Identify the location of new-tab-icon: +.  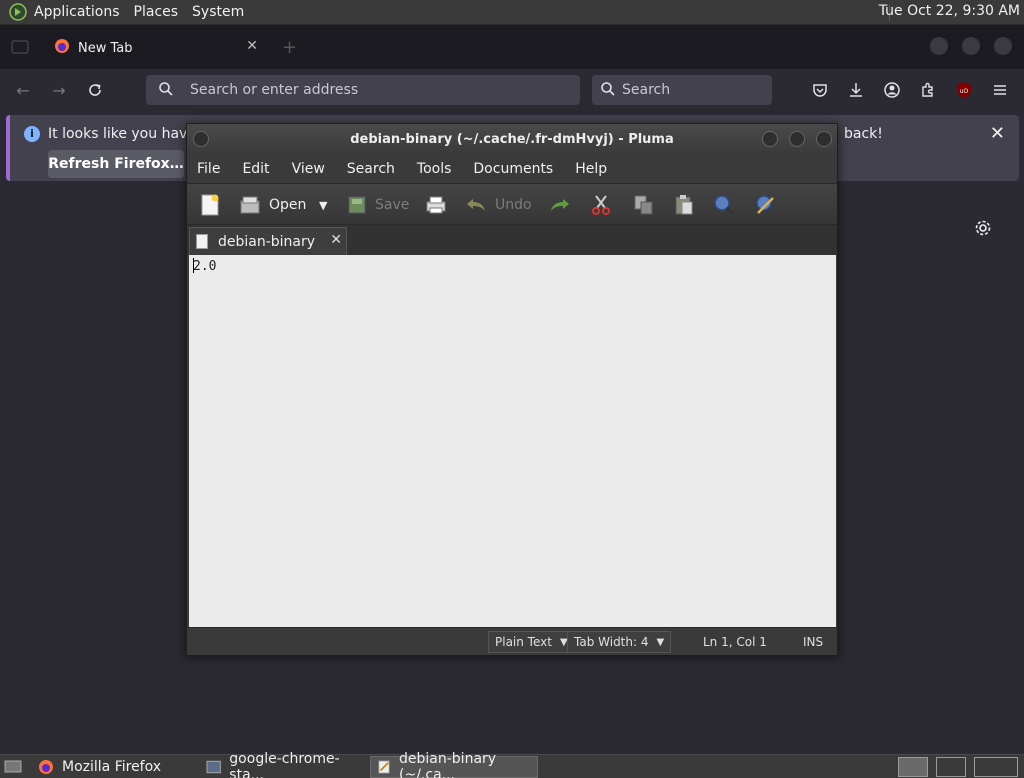
(289, 47).